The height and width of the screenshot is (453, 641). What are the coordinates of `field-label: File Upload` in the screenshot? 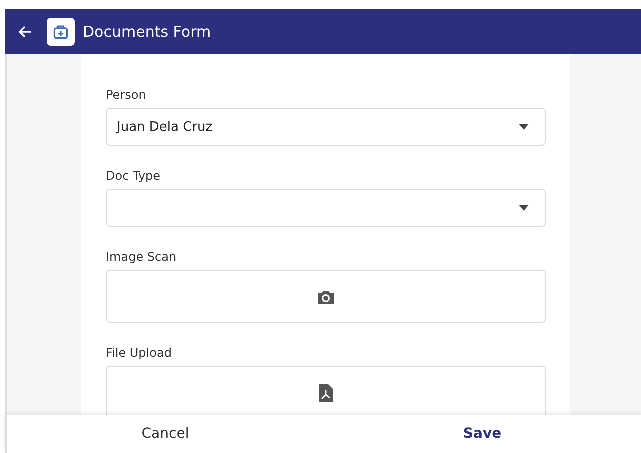 It's located at (139, 353).